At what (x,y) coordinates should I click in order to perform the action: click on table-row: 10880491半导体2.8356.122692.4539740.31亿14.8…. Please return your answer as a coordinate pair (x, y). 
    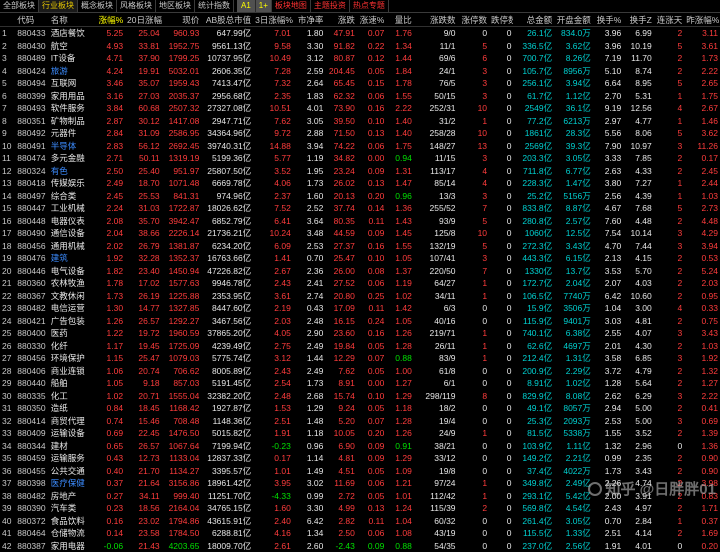
    Looking at the image, I should click on (360, 146).